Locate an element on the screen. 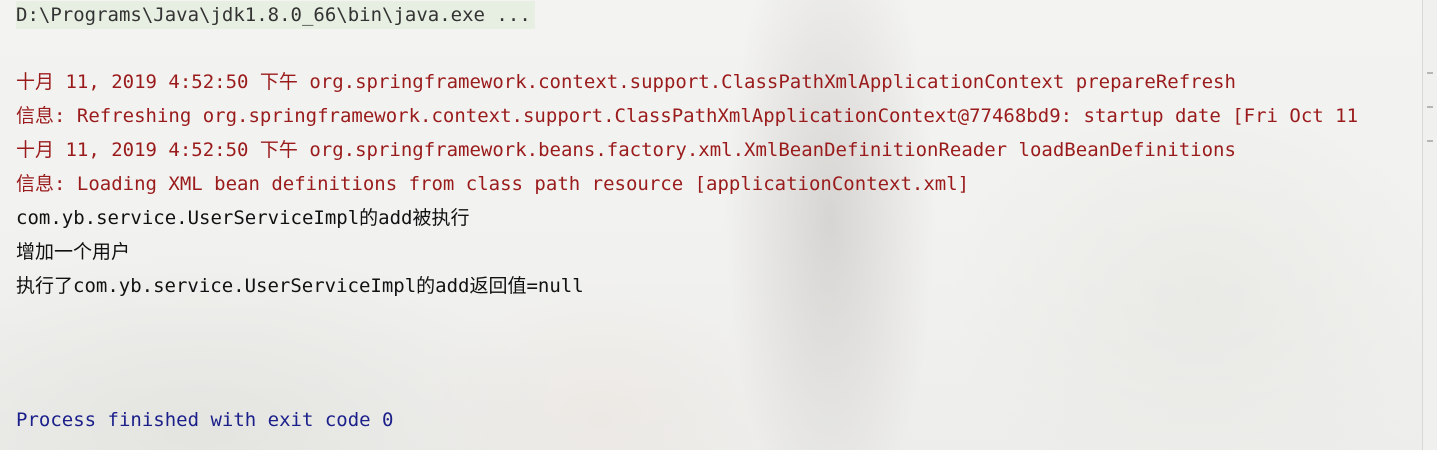 This screenshot has width=1437, height=450. output-line-1: com.yb.service.UserServiceImpl的add被执行 is located at coordinates (243, 218).